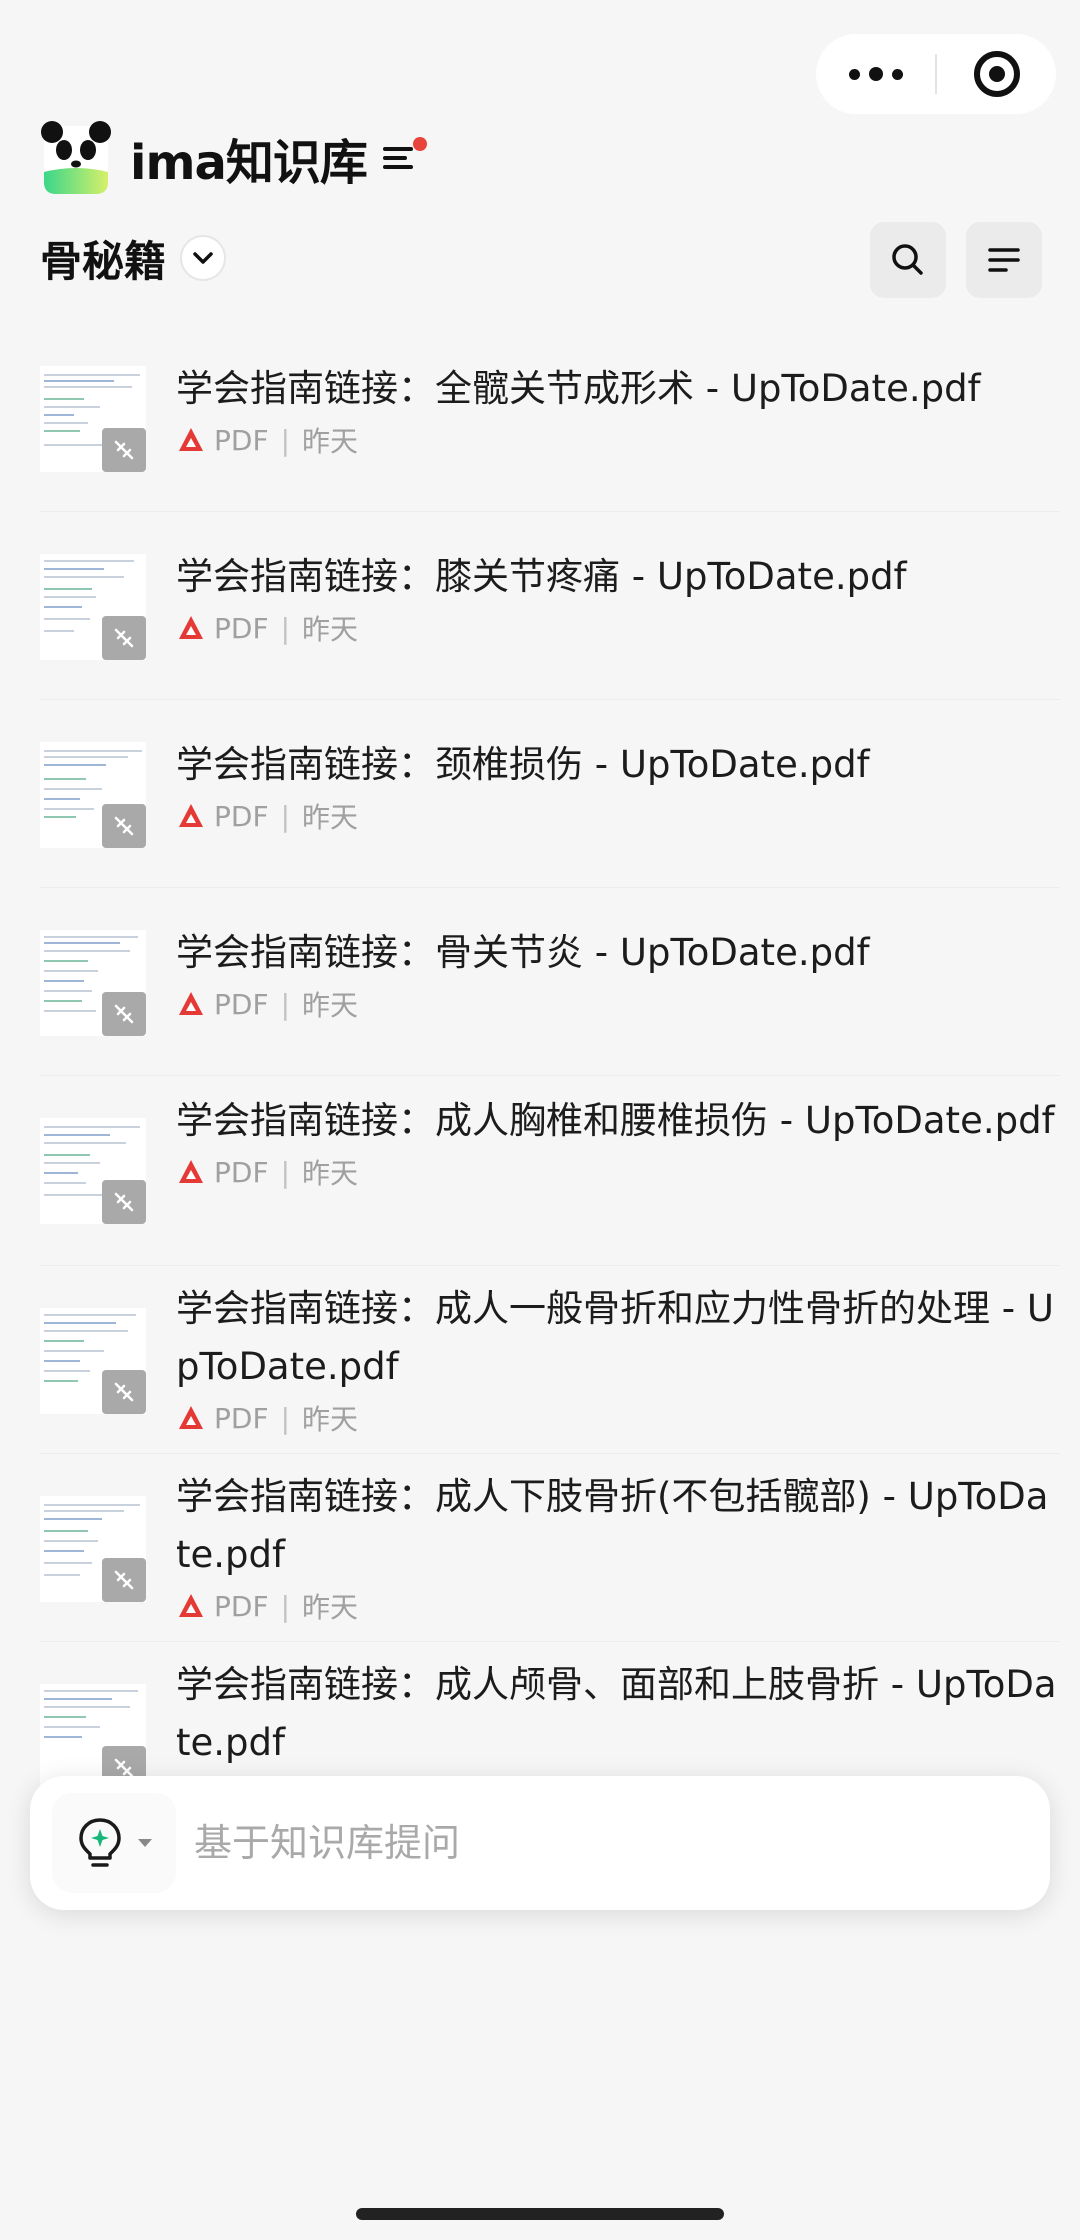 This screenshot has height=2240, width=1080. What do you see at coordinates (103, 261) in the screenshot?
I see `folder-name: 骨秘籍` at bounding box center [103, 261].